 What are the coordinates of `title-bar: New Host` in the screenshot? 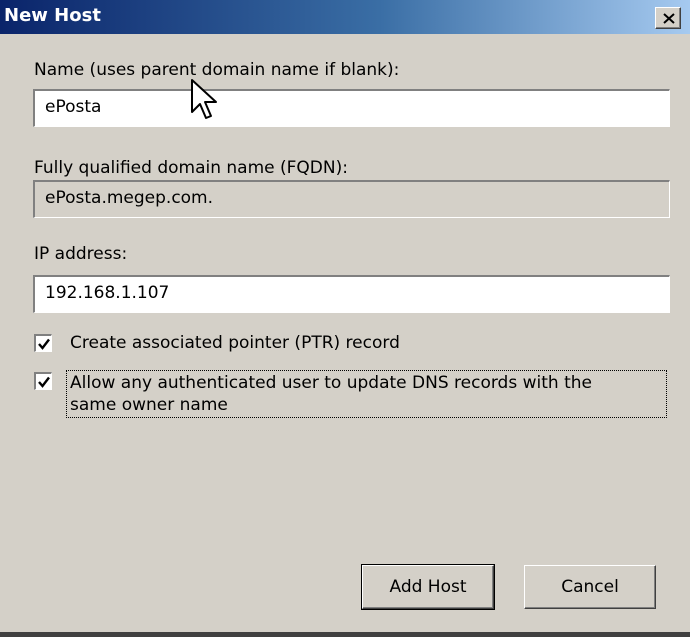 It's located at (345, 17).